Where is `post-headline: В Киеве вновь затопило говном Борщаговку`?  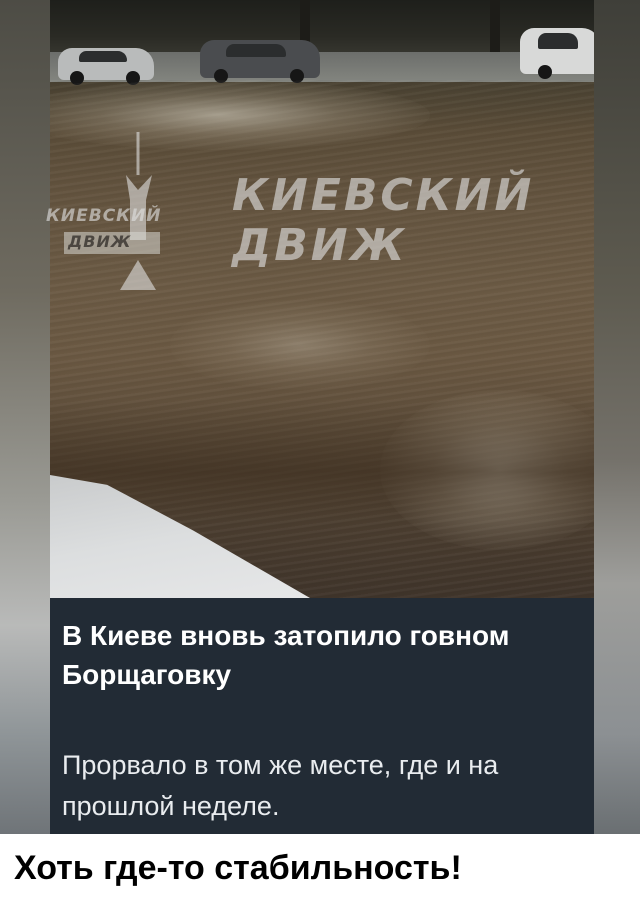
post-headline: В Киеве вновь затопило говном Борщаговку is located at coordinates (286, 655).